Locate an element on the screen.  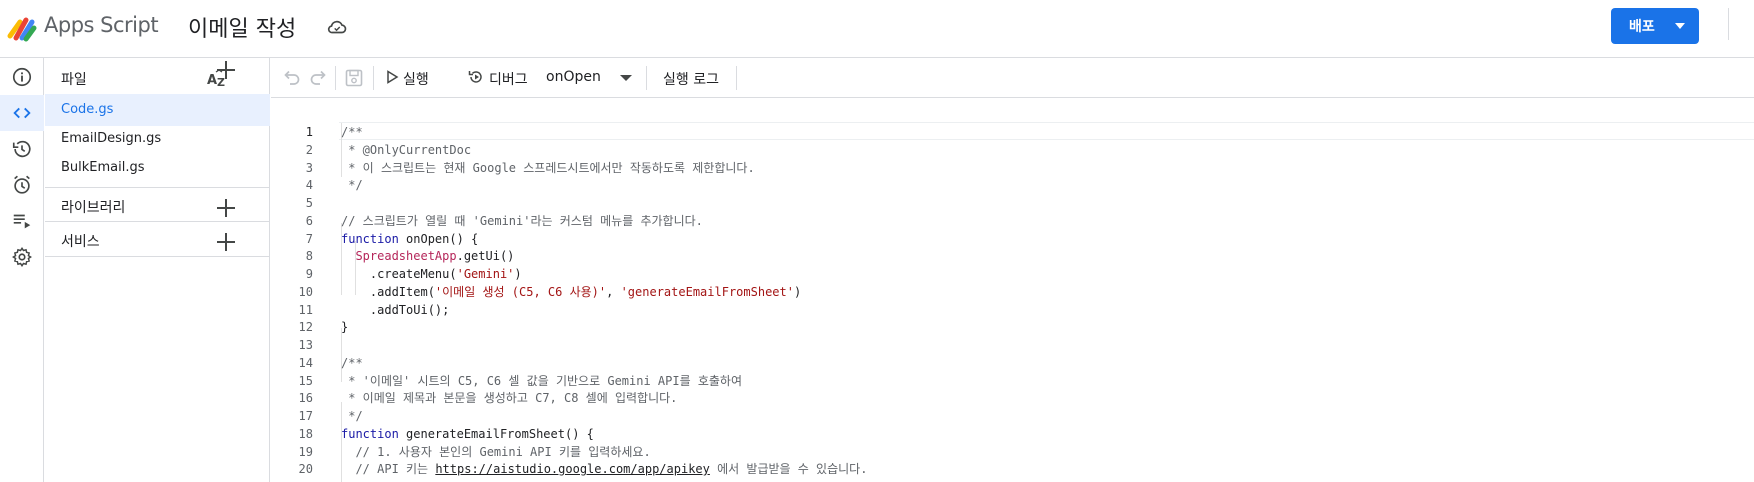
line-number-gutter: 1 2 3 4 5 6 7 8 9 10 11 12 13 14 15 16 17 18 19 20 is located at coordinates (305, 290).